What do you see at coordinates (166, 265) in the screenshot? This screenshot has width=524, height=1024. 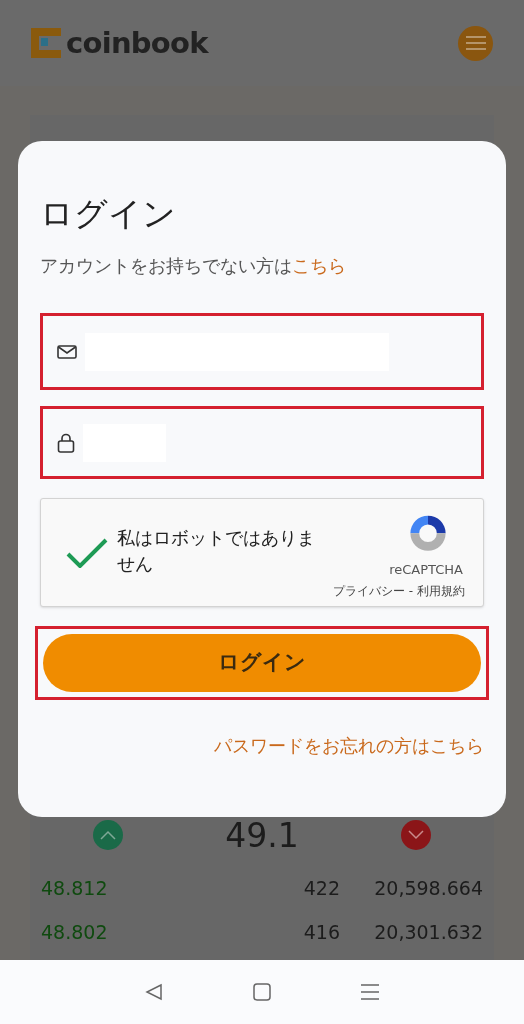 I see `signup-prompt: アカウントをお持ちでない方は` at bounding box center [166, 265].